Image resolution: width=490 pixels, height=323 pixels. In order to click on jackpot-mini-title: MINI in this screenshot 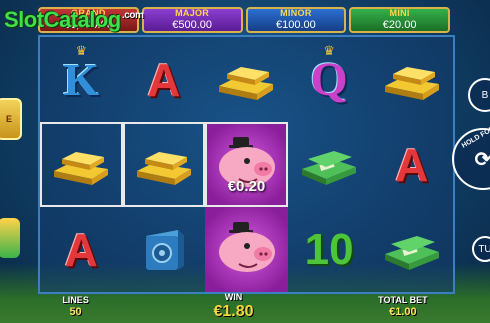, I will do `click(399, 13)`.